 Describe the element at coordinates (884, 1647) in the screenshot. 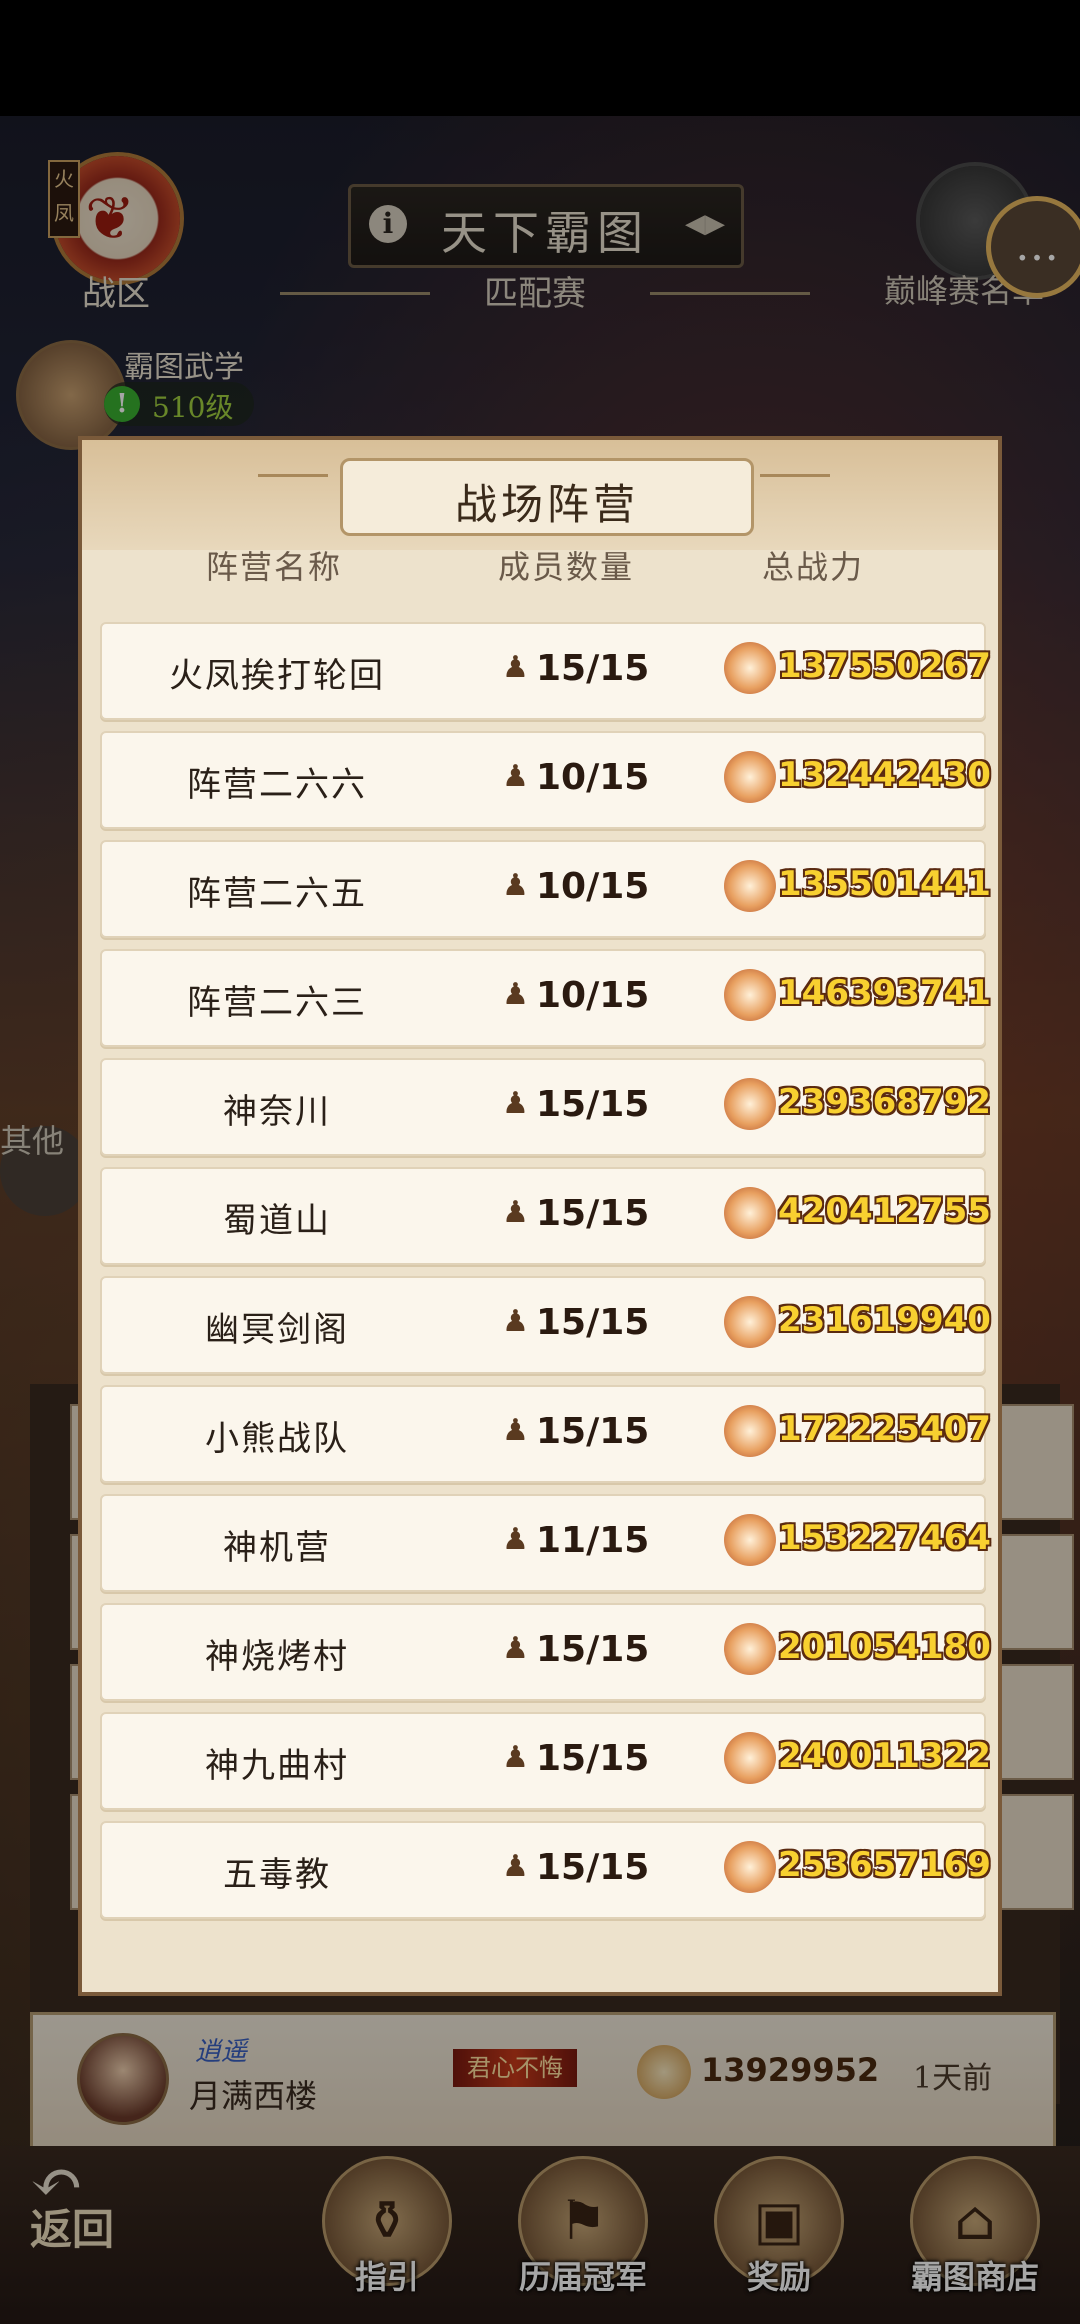

I see `camp-power: 201054180` at that location.